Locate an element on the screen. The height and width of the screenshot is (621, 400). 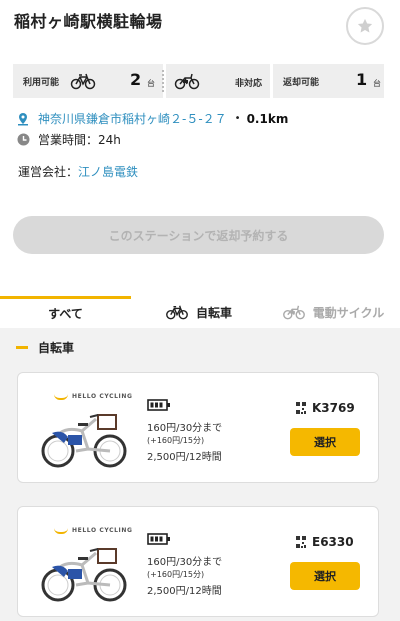
favorite-button is located at coordinates (365, 26).